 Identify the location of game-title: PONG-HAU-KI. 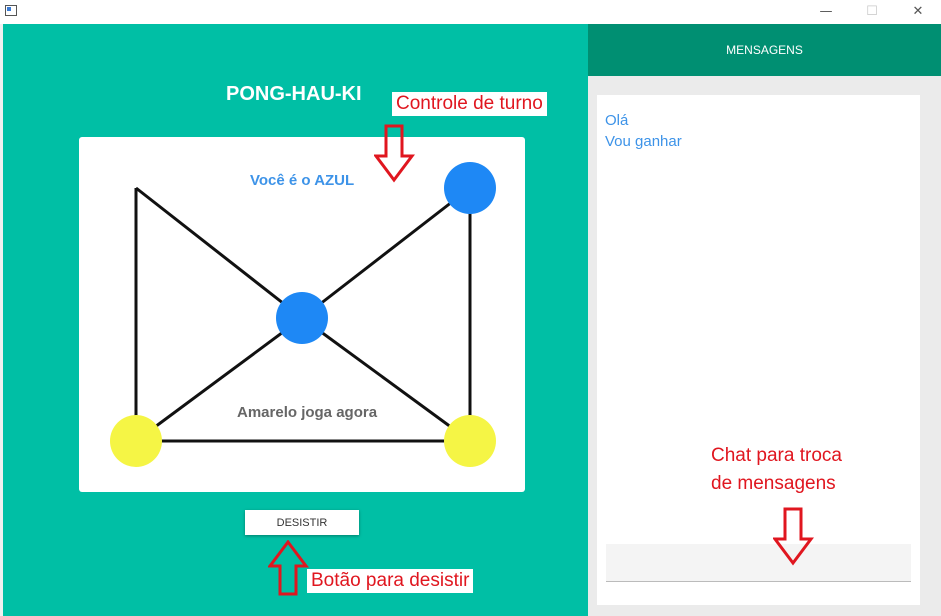
(294, 94).